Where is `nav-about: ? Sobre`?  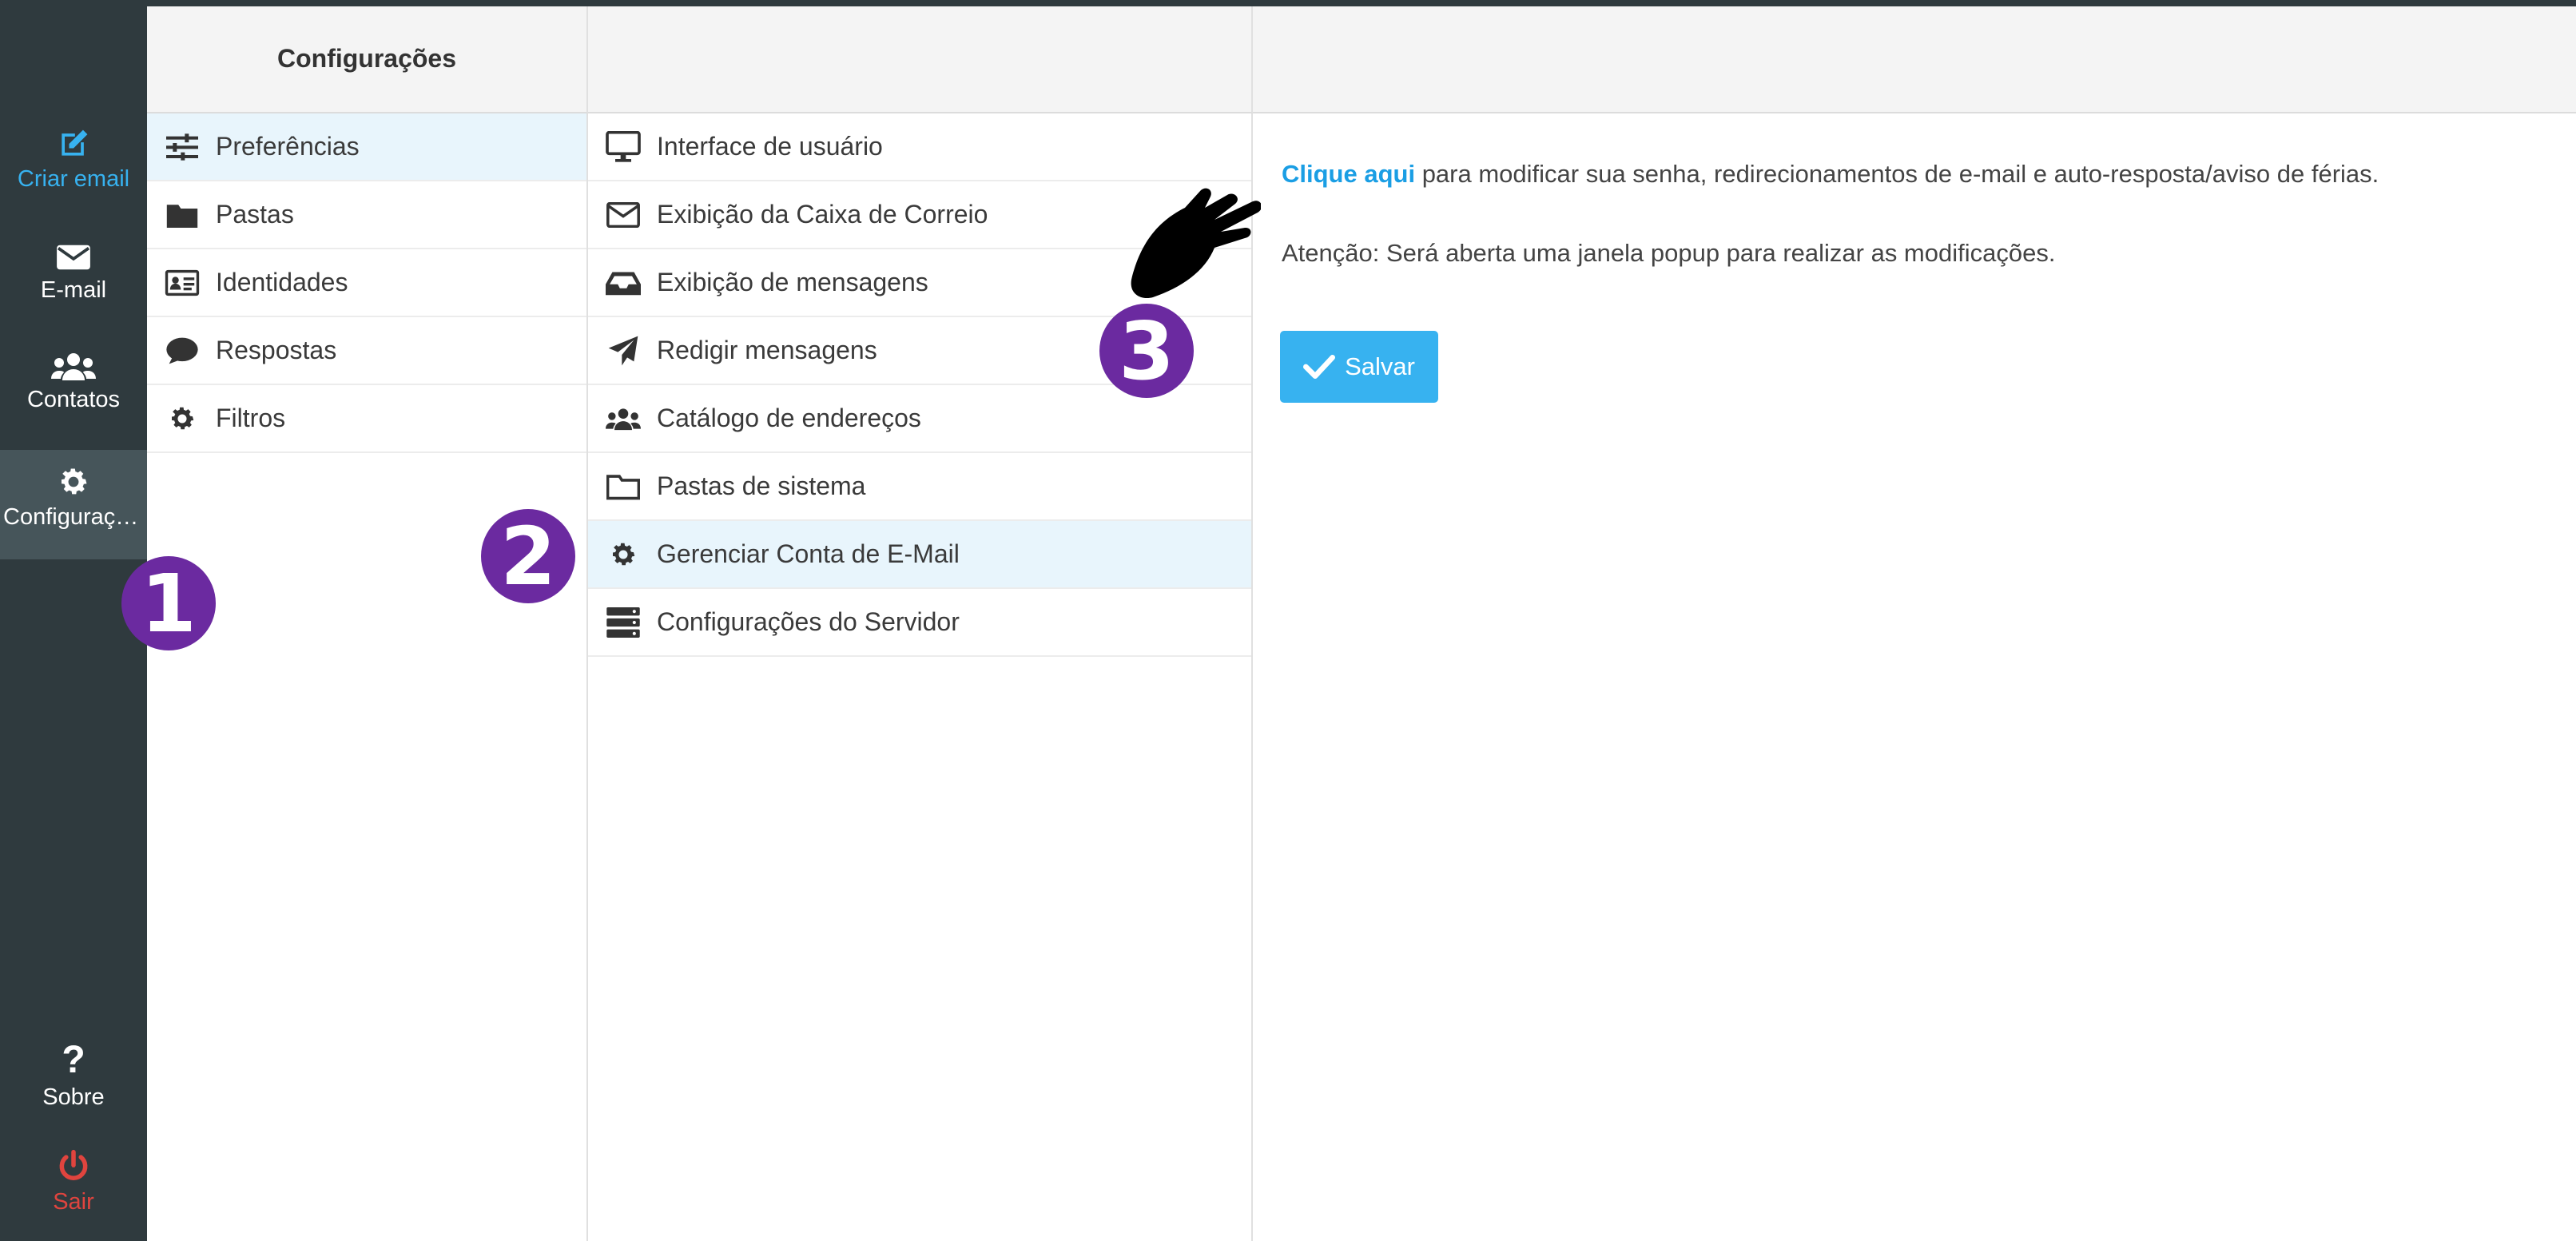 nav-about: ? Sobre is located at coordinates (73, 1076).